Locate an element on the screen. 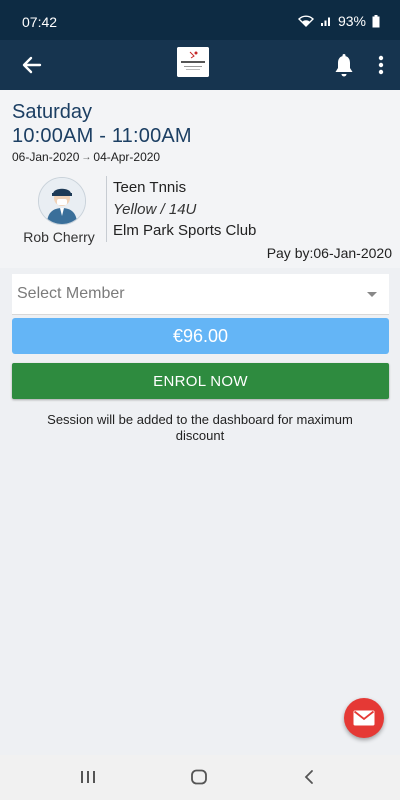 The image size is (400, 800). home-icon is located at coordinates (199, 777).